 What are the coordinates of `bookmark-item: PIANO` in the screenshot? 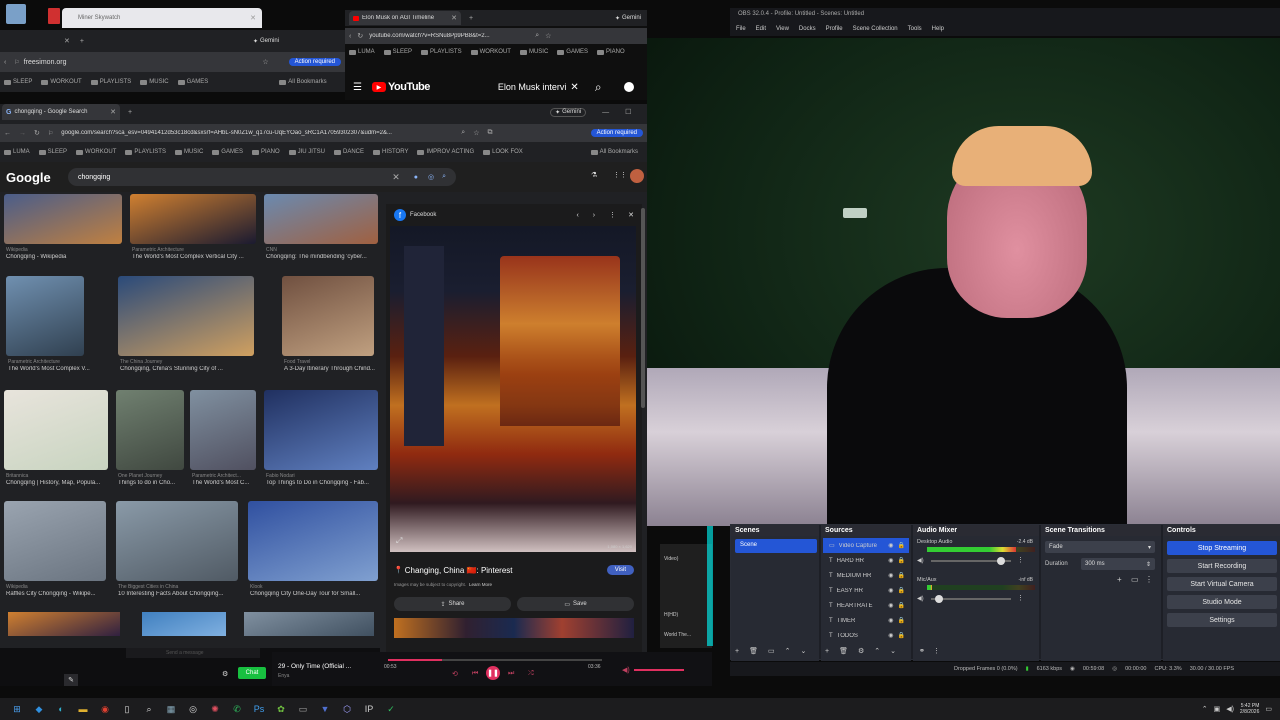 It's located at (265, 152).